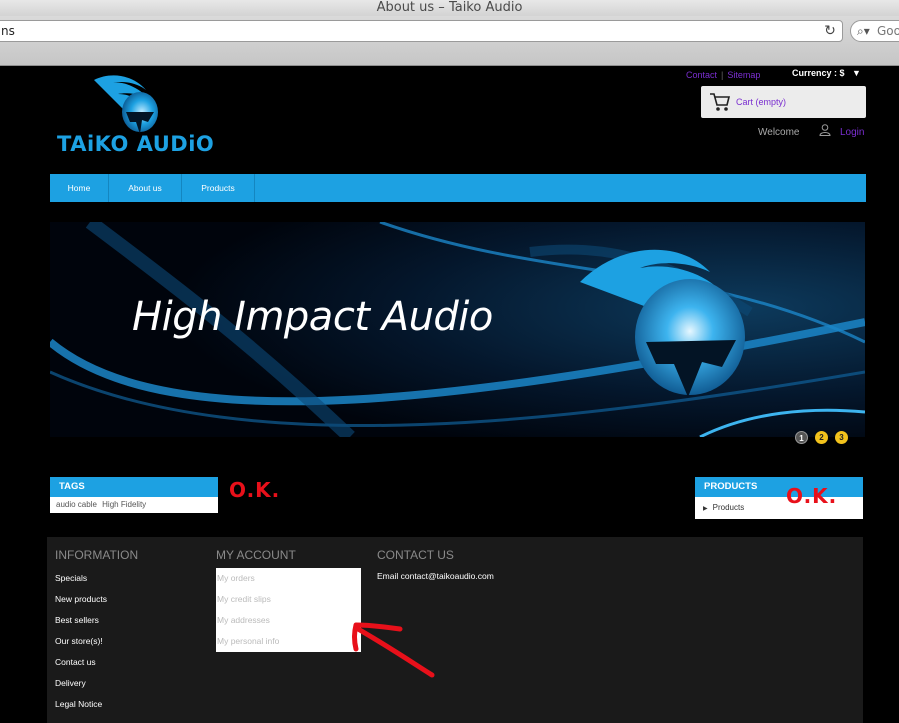  What do you see at coordinates (145, 188) in the screenshot?
I see `nav-item-about-us: About us` at bounding box center [145, 188].